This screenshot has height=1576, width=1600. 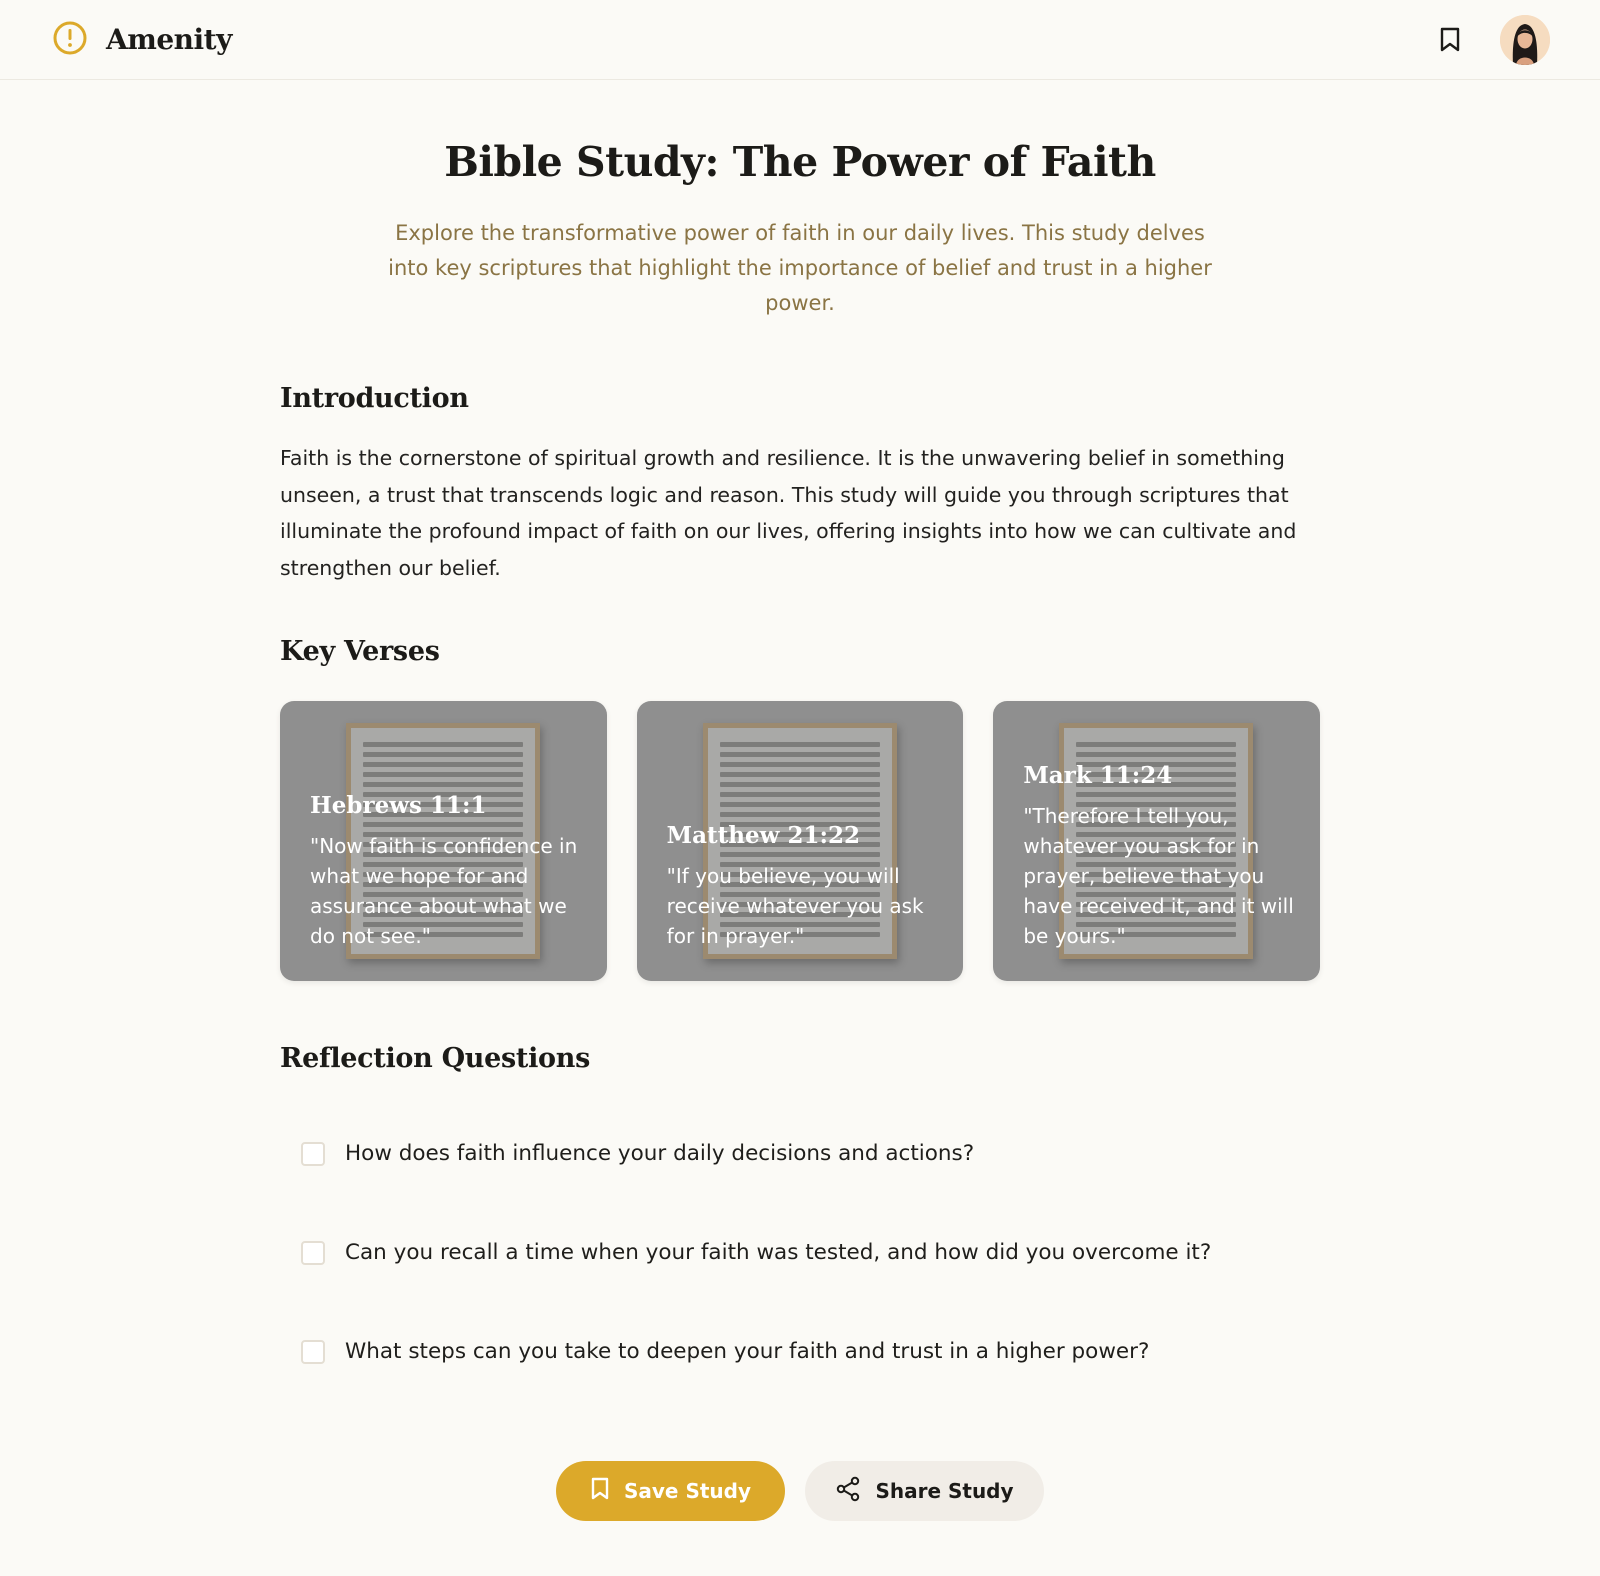 I want to click on share-study-label: Share Study, so click(x=944, y=1491).